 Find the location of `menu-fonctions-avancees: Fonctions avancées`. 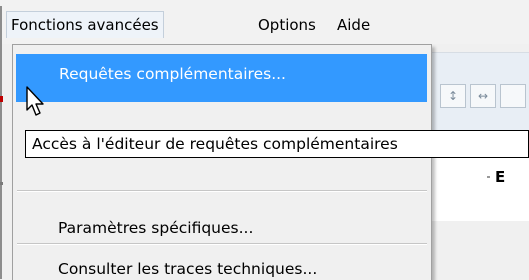

menu-fonctions-avancees: Fonctions avancées is located at coordinates (85, 24).